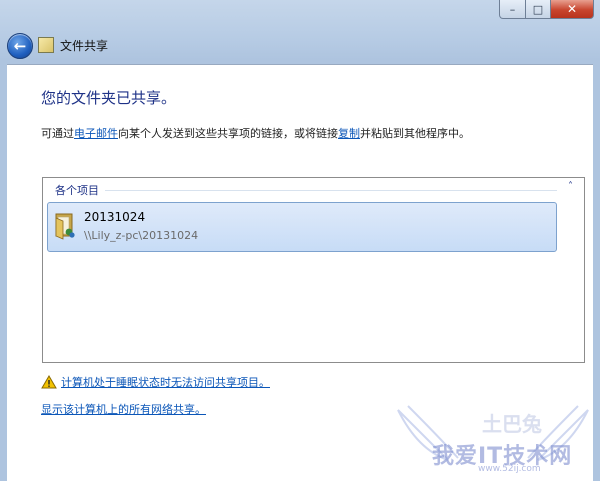 Image resolution: width=600 pixels, height=482 pixels. What do you see at coordinates (49, 382) in the screenshot?
I see `warning-icon` at bounding box center [49, 382].